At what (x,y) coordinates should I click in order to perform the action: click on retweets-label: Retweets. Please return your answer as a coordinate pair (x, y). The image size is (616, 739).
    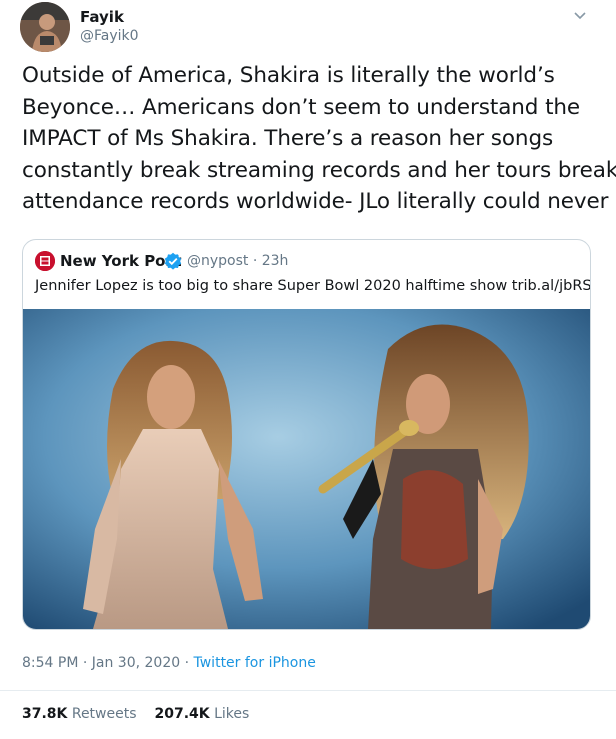
    Looking at the image, I should click on (104, 714).